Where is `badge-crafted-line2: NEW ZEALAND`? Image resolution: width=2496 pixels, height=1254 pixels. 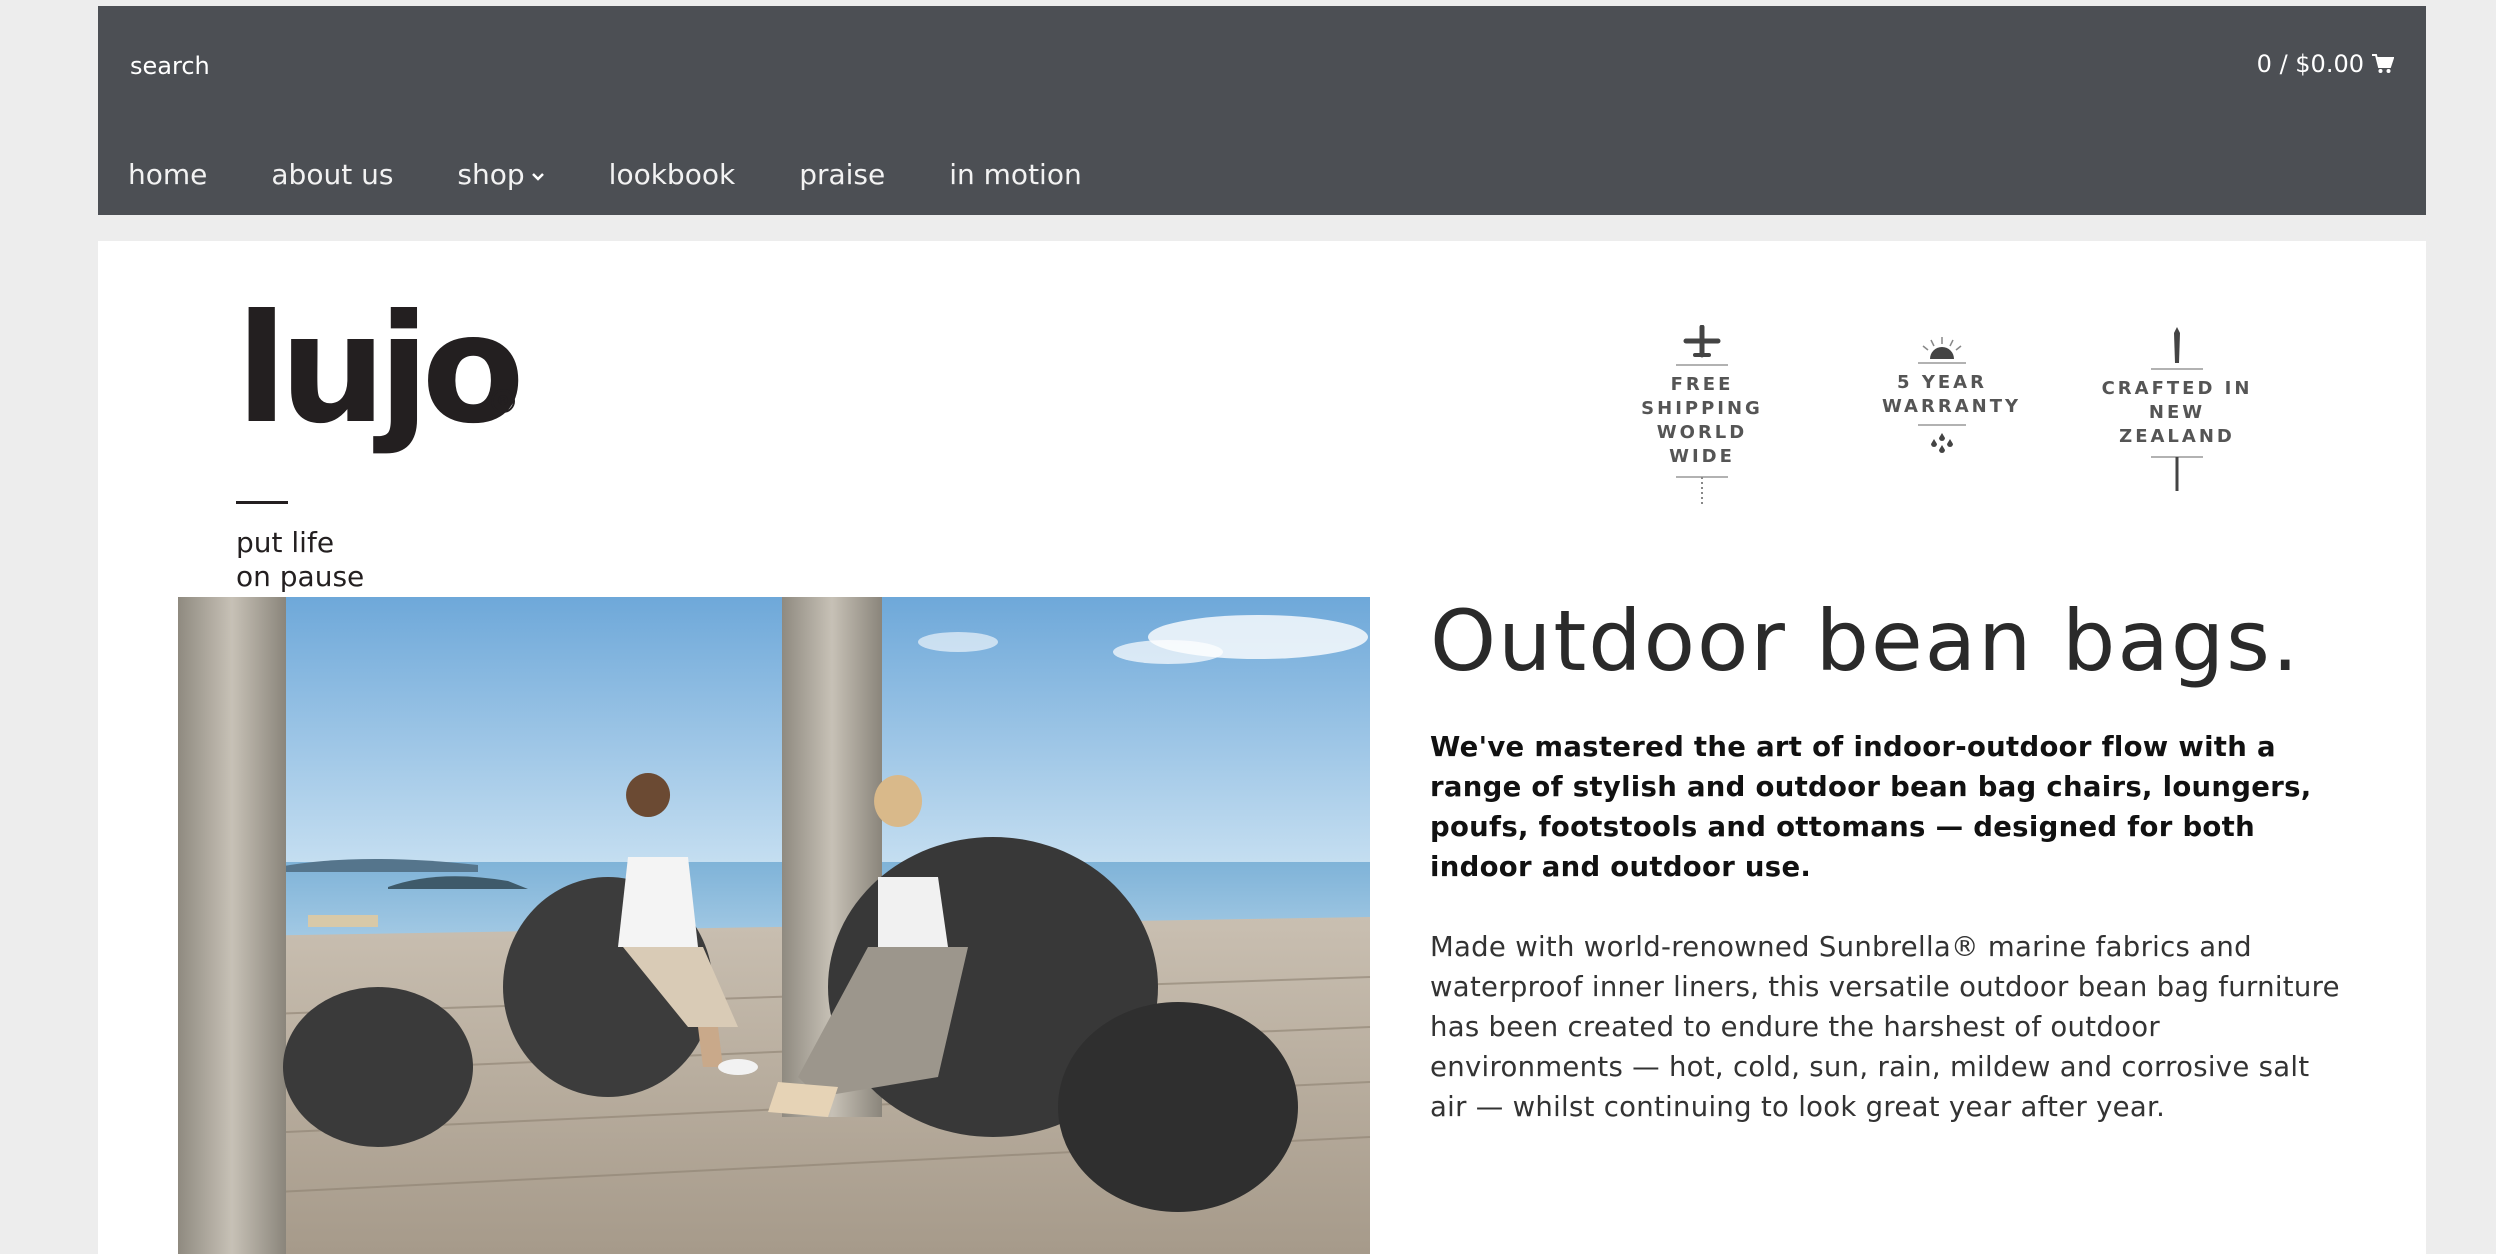
badge-crafted-line2: NEW ZEALAND is located at coordinates (2177, 424).